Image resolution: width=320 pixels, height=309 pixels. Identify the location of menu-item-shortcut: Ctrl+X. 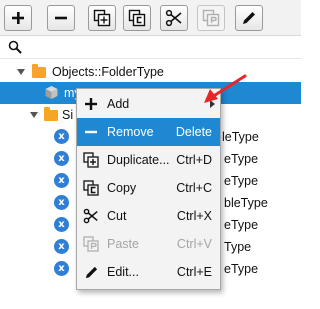
(194, 216).